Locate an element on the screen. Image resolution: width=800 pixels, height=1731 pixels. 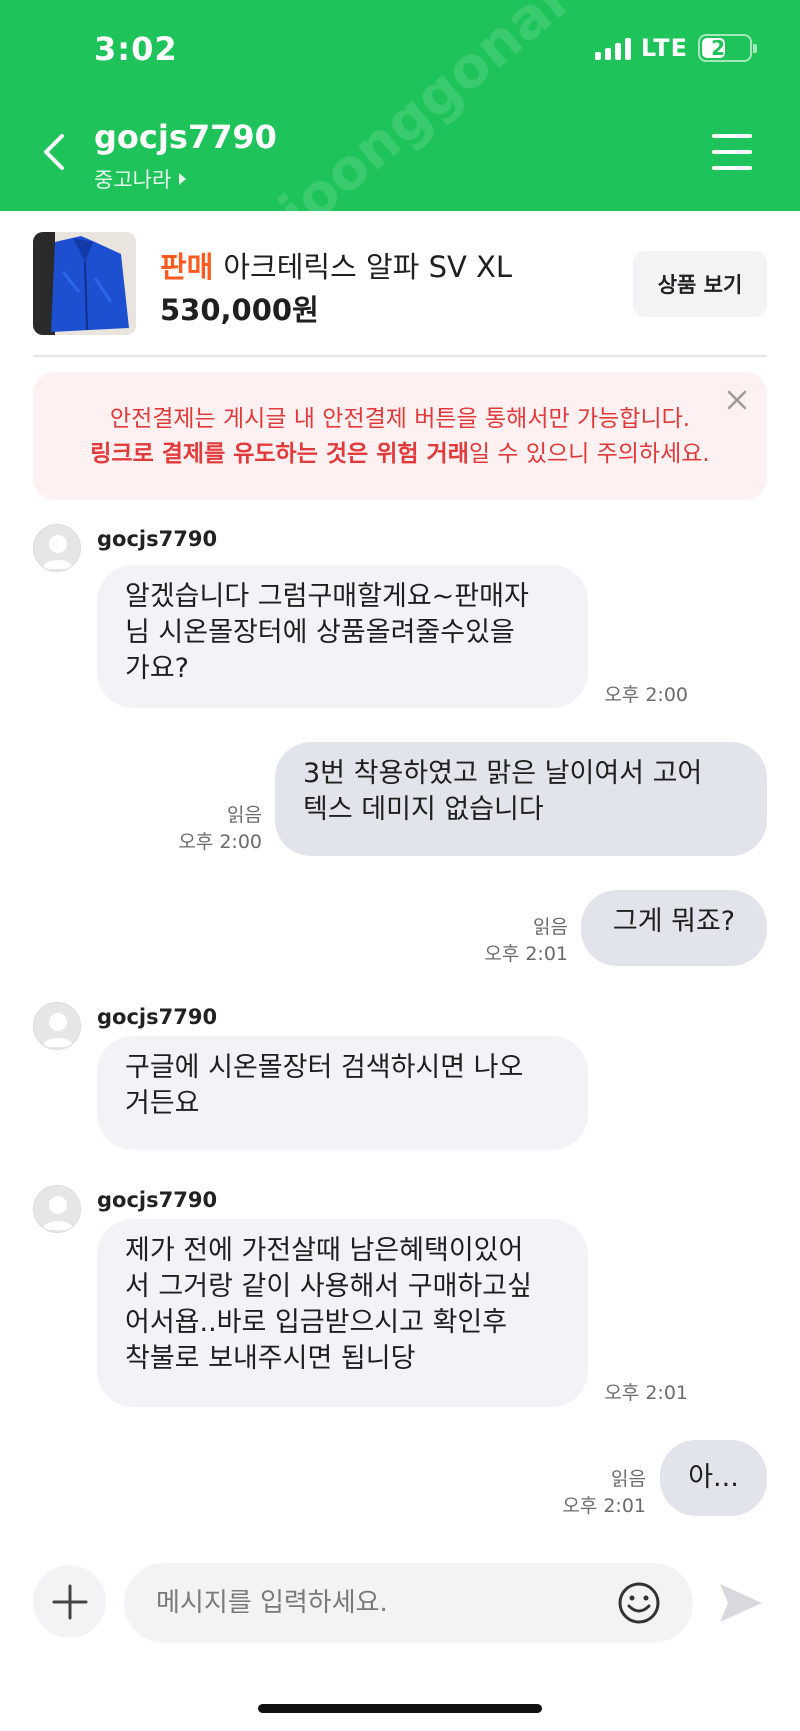
chat-header: joonggonara 3:02 LTE 26 gocjs7790 중고나라 is located at coordinates (400, 122).